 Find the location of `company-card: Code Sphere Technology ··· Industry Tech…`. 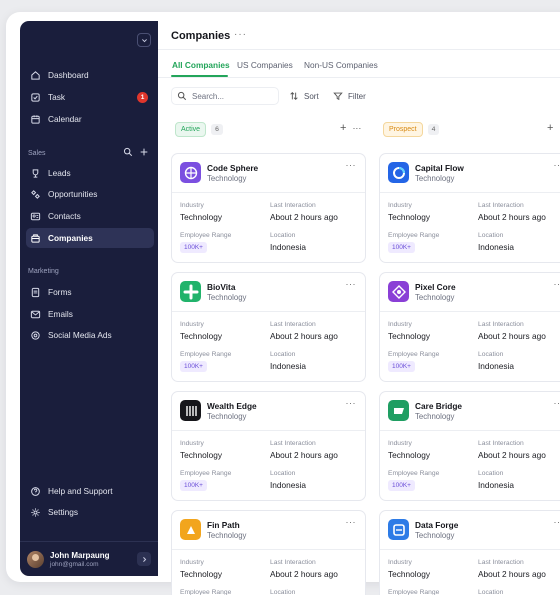

company-card: Code Sphere Technology ··· Industry Tech… is located at coordinates (268, 208).